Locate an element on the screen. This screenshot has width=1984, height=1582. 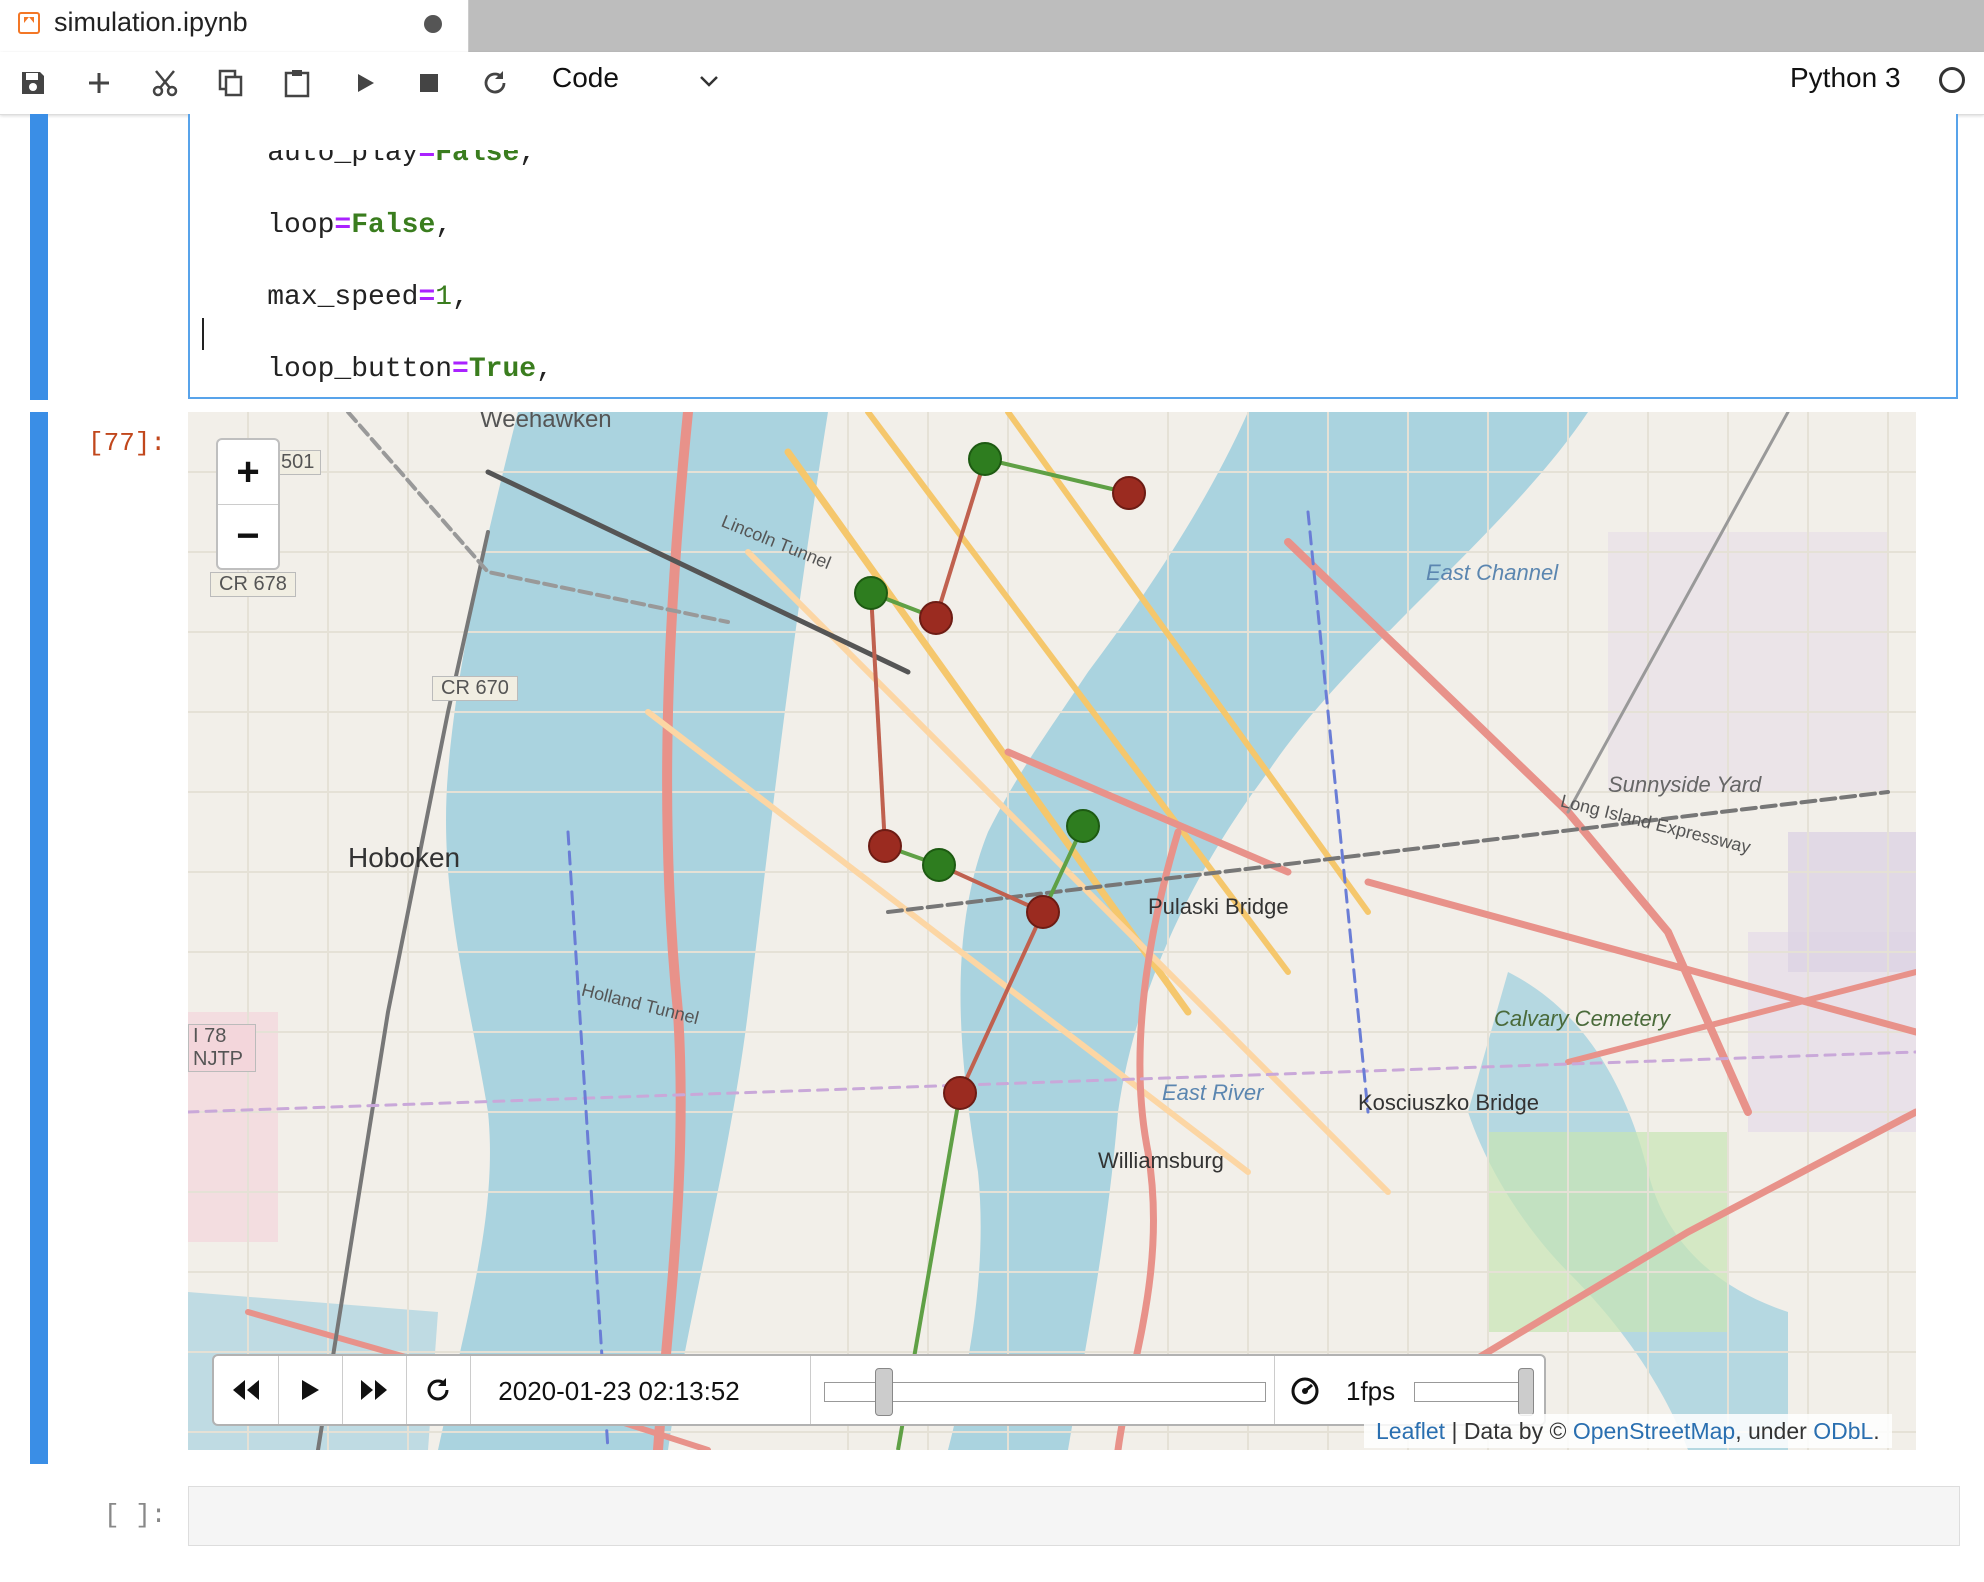
place-label: East Channel is located at coordinates (1492, 572).